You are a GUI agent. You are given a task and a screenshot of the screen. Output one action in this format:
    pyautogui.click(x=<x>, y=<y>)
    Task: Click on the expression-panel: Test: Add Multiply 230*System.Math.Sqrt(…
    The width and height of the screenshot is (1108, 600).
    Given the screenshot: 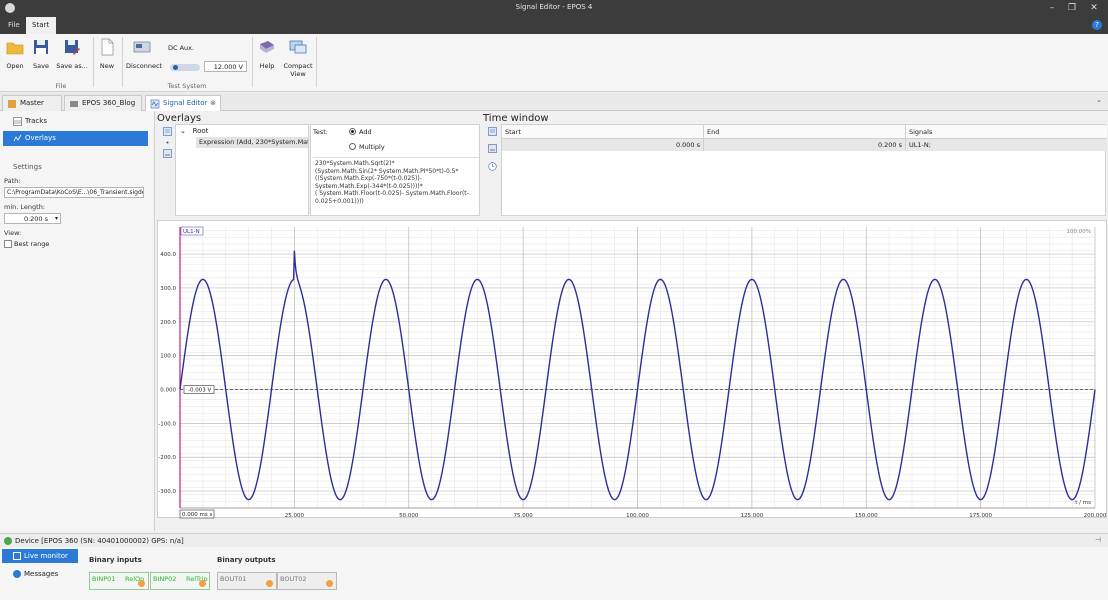 What is the action you would take?
    pyautogui.click(x=395, y=170)
    